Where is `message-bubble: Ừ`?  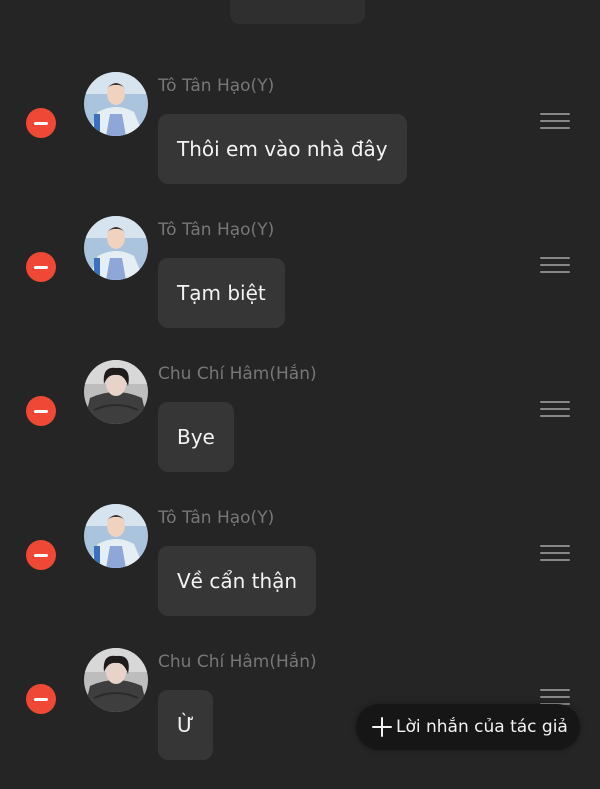
message-bubble: Ừ is located at coordinates (186, 725).